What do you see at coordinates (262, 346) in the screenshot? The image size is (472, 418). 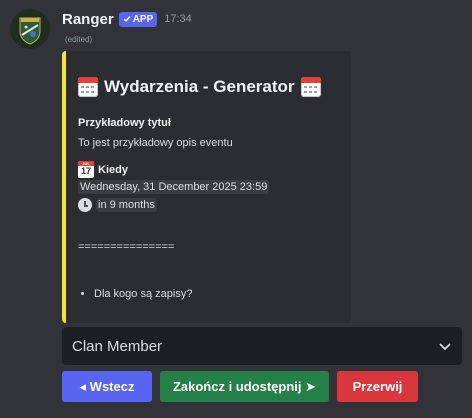 I see `role-select: Clan Member` at bounding box center [262, 346].